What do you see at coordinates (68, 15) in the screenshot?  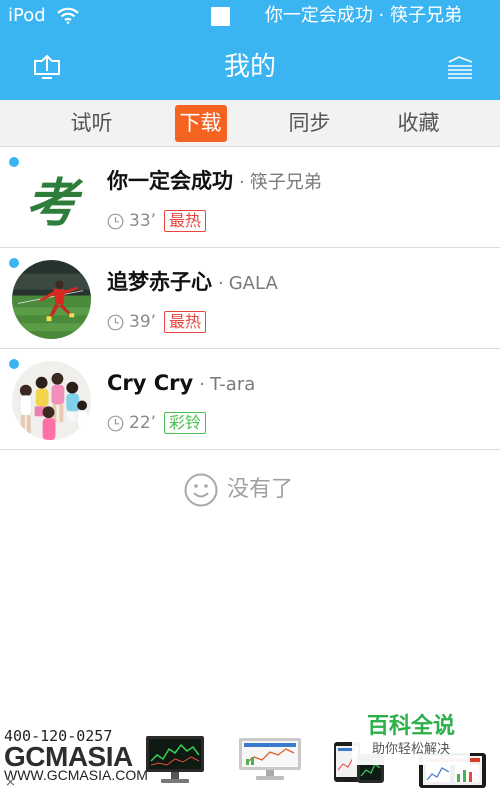 I see `wifi-icon` at bounding box center [68, 15].